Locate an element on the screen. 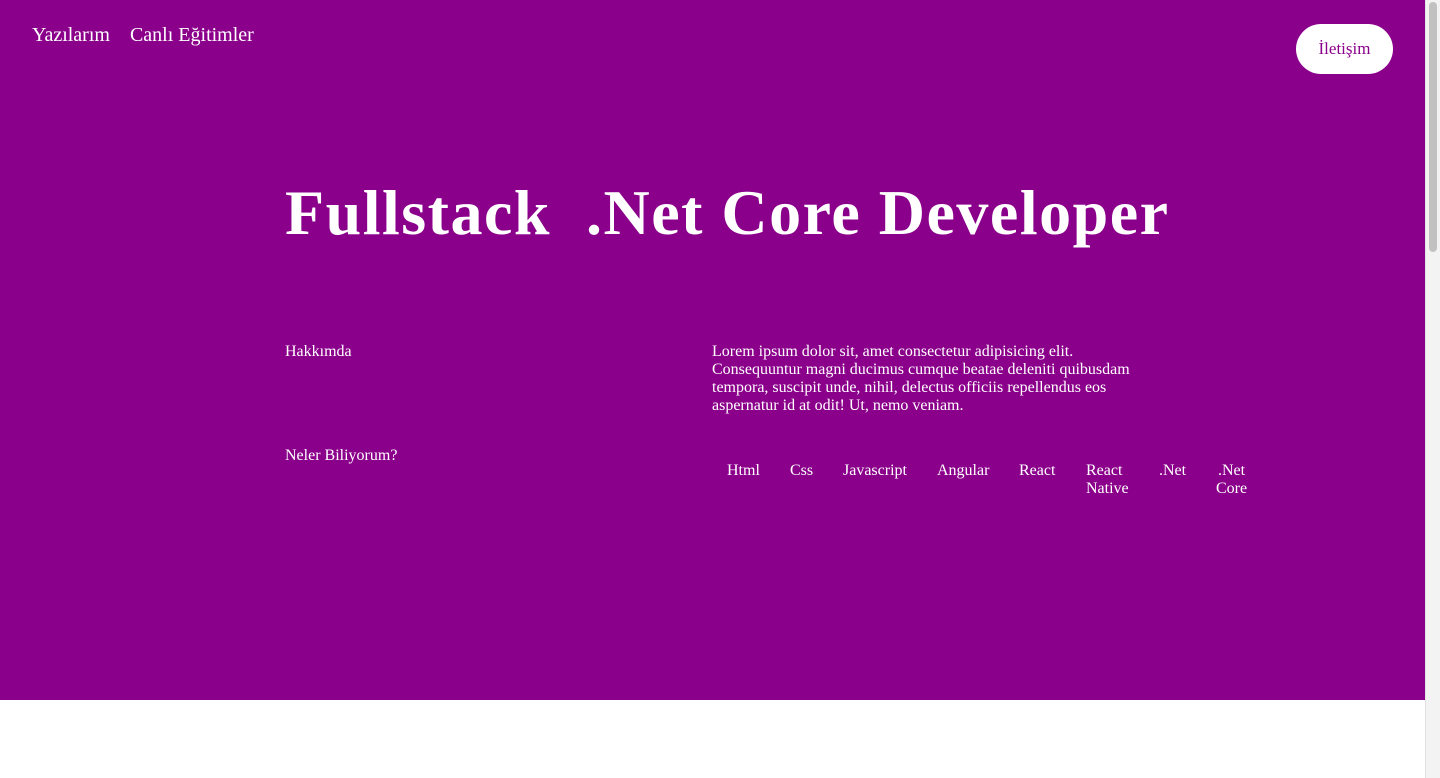  scrollbar-thumb is located at coordinates (1433, 127).